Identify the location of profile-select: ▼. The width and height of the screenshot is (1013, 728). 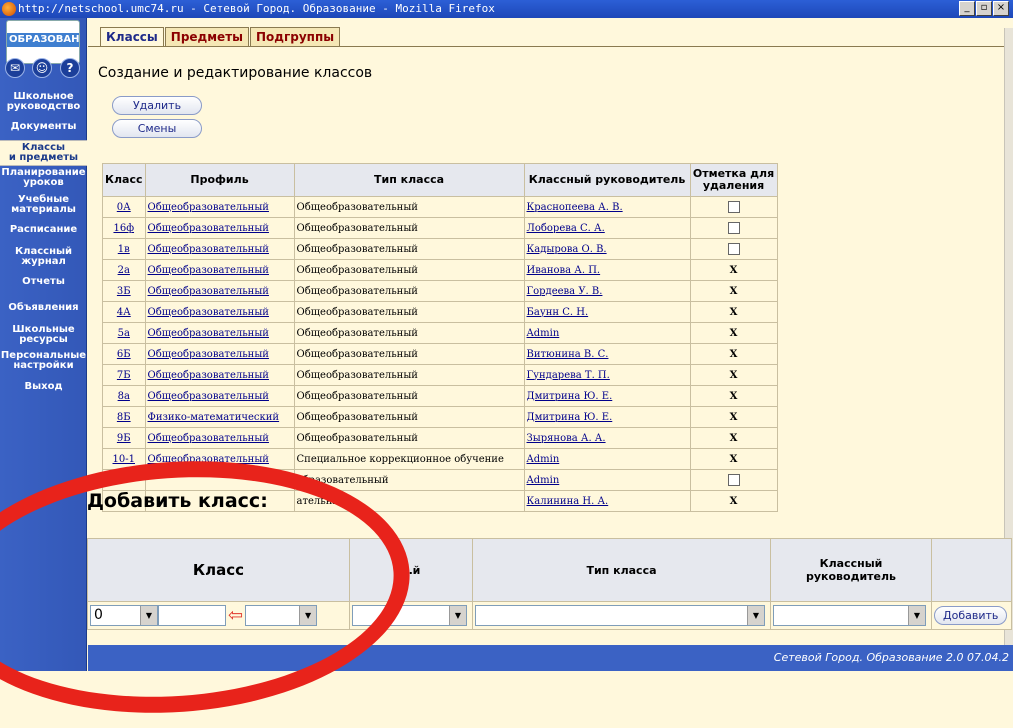
(409, 615).